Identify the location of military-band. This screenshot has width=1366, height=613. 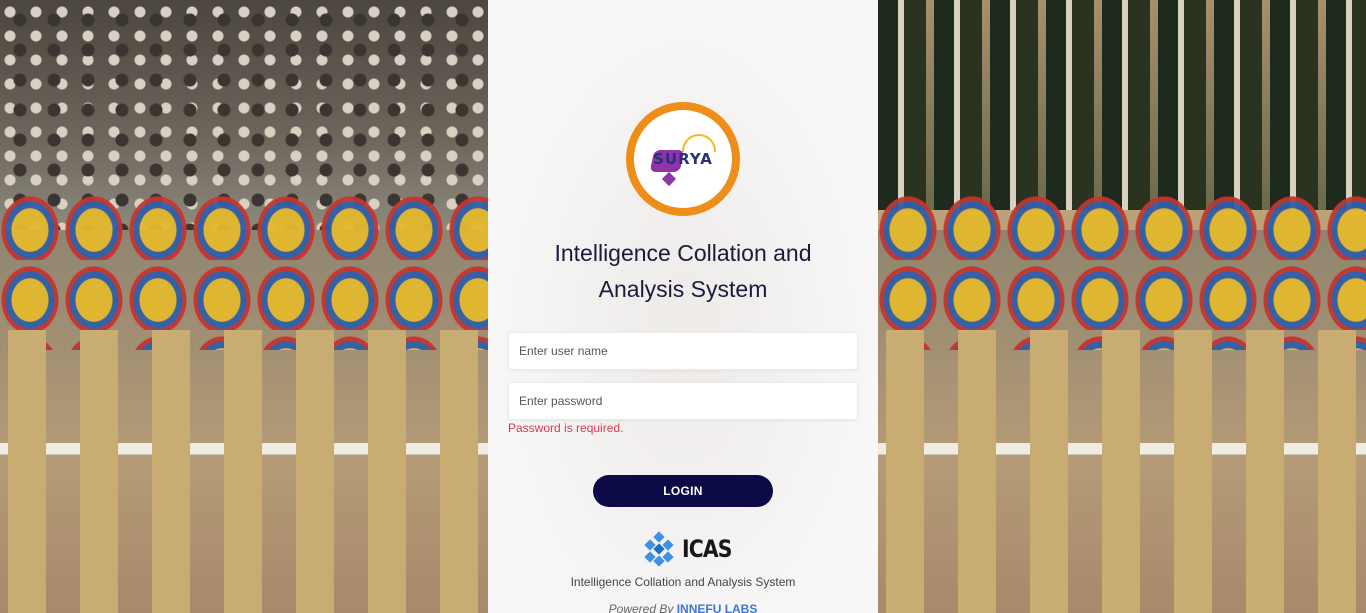
(1122, 105).